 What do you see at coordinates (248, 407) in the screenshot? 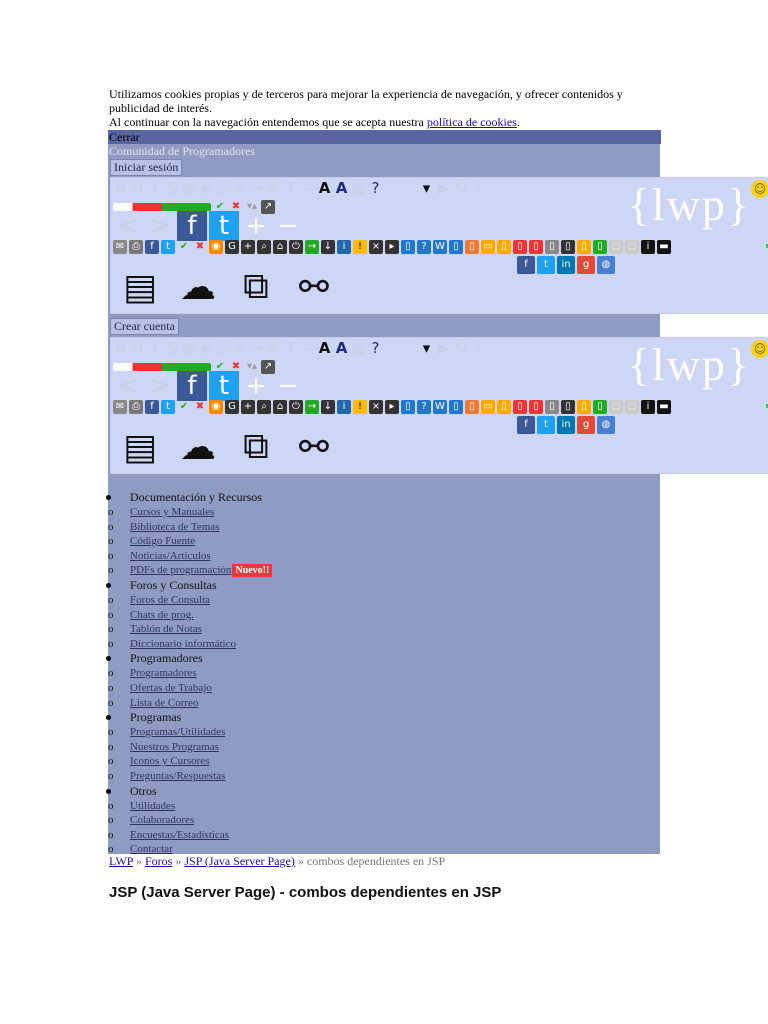
I see `add-icon: +` at bounding box center [248, 407].